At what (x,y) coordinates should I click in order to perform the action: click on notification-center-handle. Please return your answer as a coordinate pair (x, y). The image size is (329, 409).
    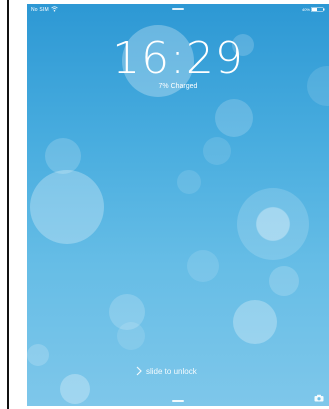
    Looking at the image, I should click on (178, 9).